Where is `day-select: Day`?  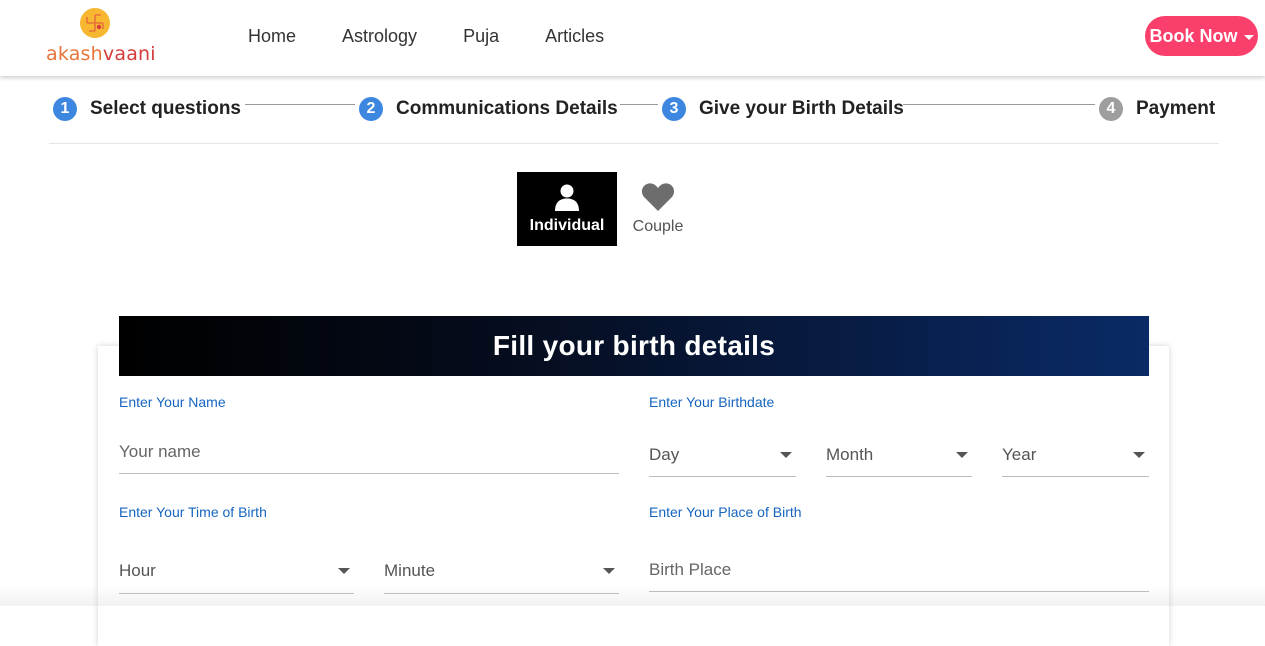 day-select: Day is located at coordinates (722, 455).